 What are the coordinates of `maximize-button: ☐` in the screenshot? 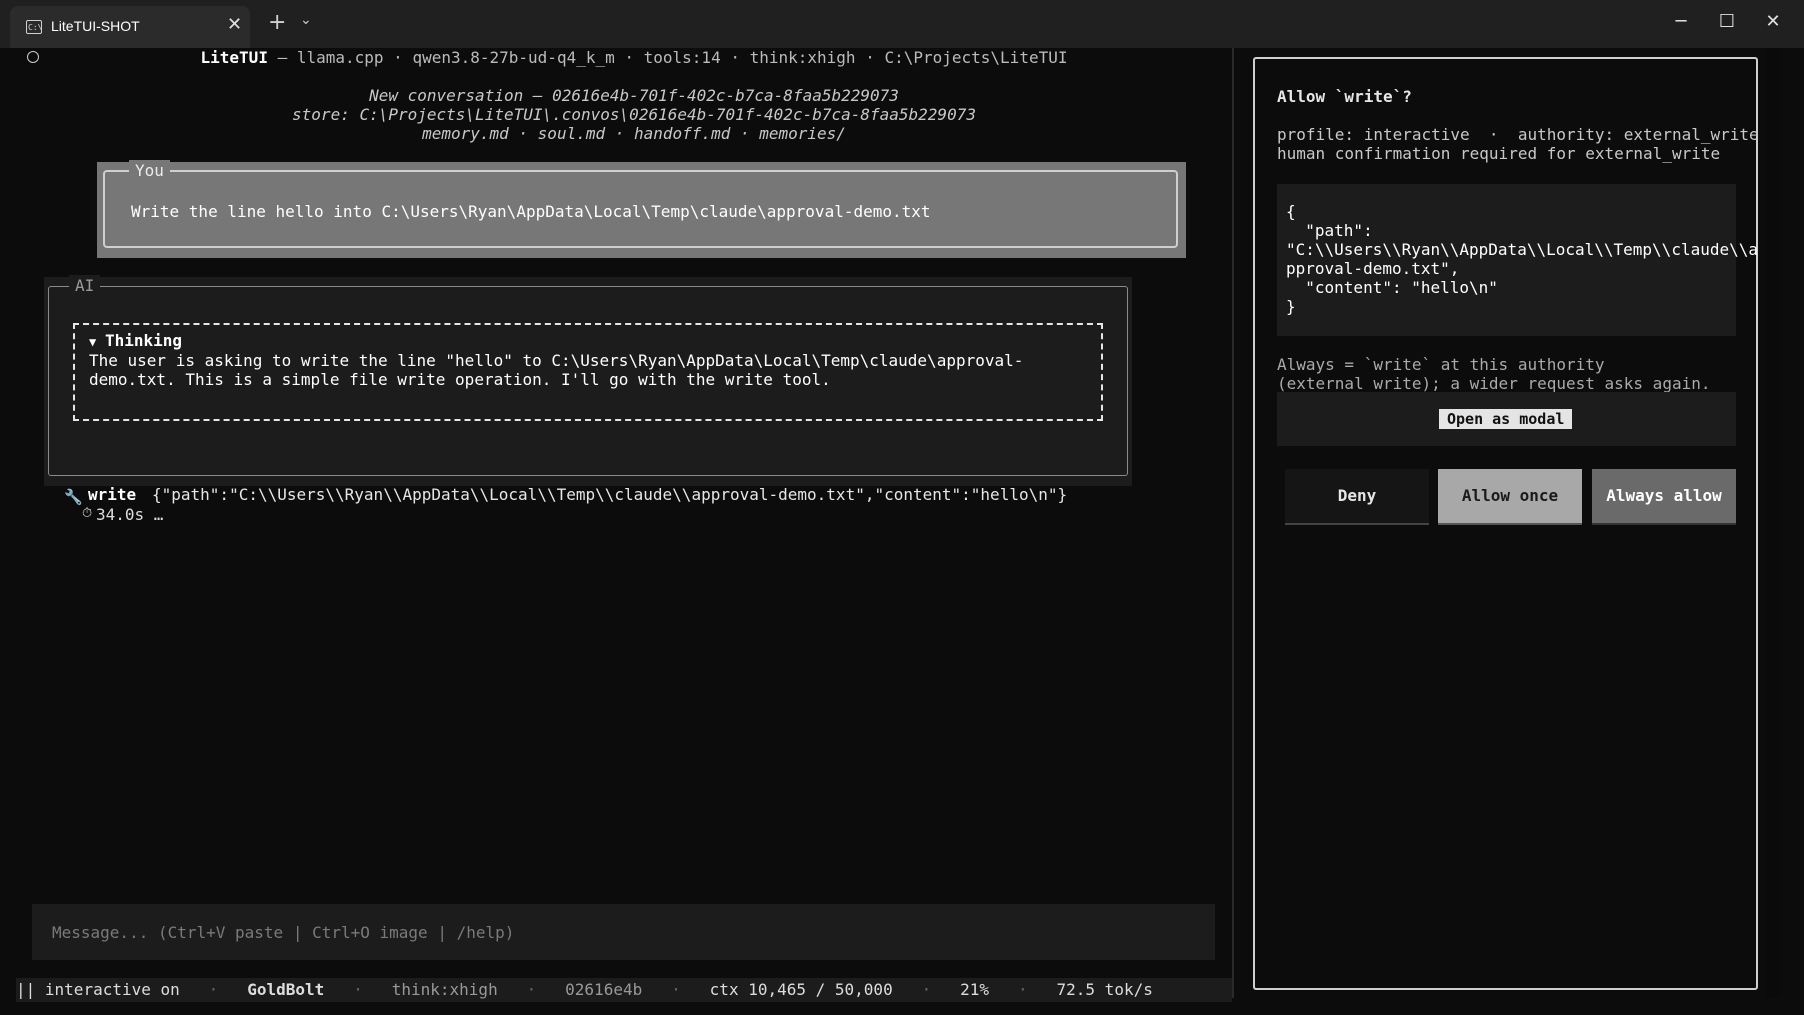 It's located at (1727, 23).